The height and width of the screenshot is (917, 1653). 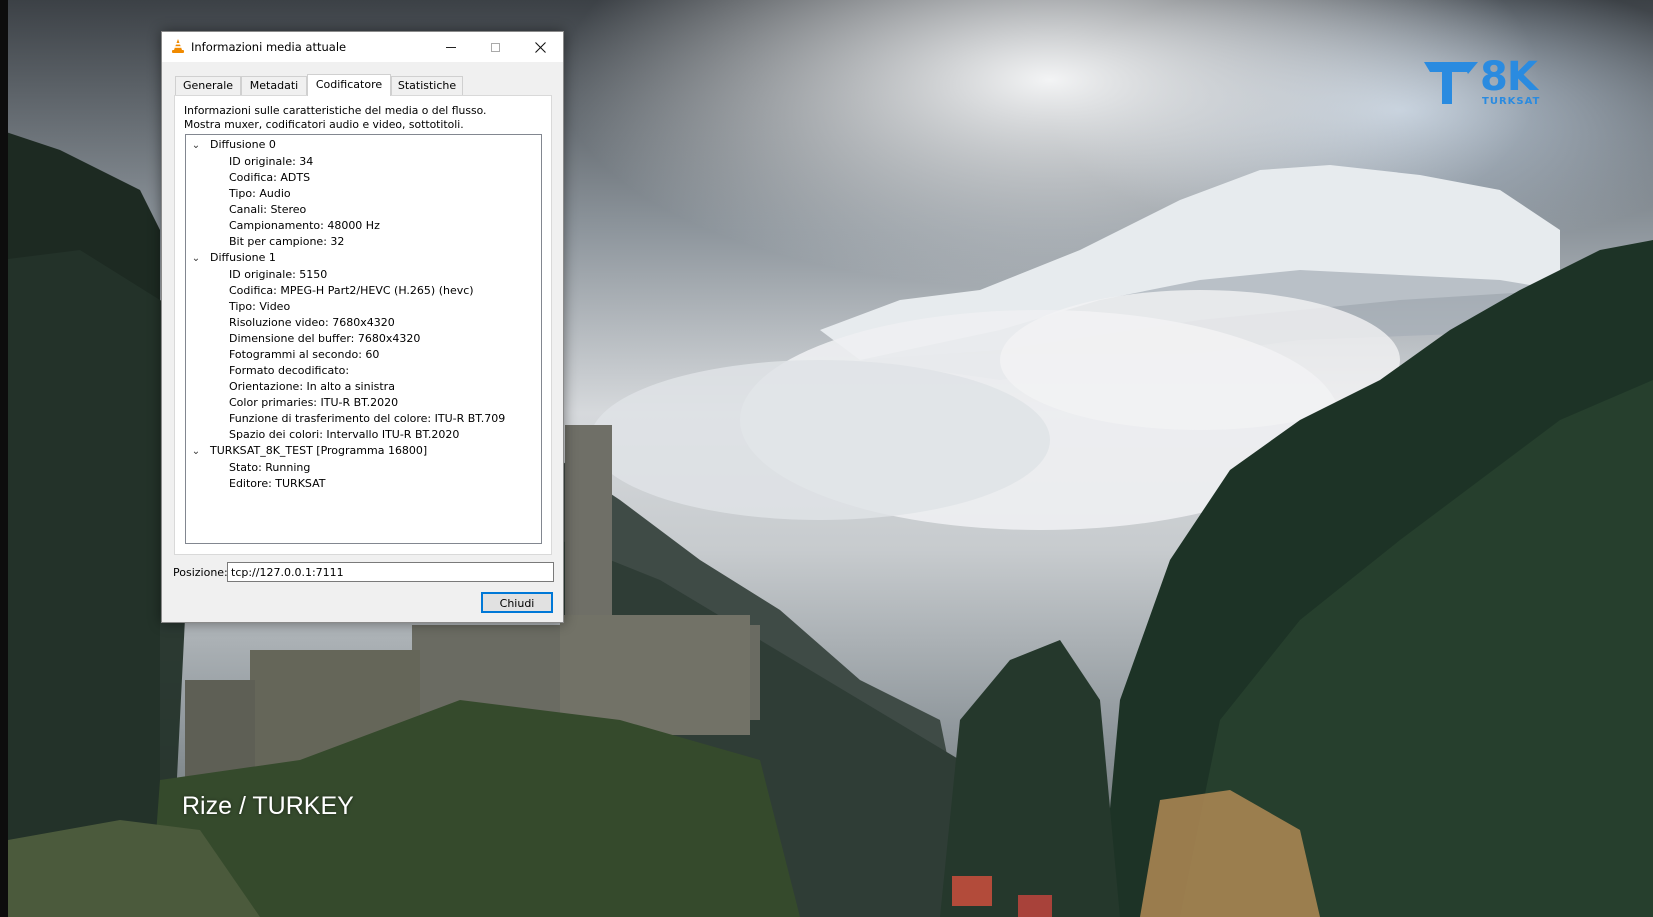 What do you see at coordinates (277, 483) in the screenshot?
I see `tree-leaf: Editore: TURKSAT` at bounding box center [277, 483].